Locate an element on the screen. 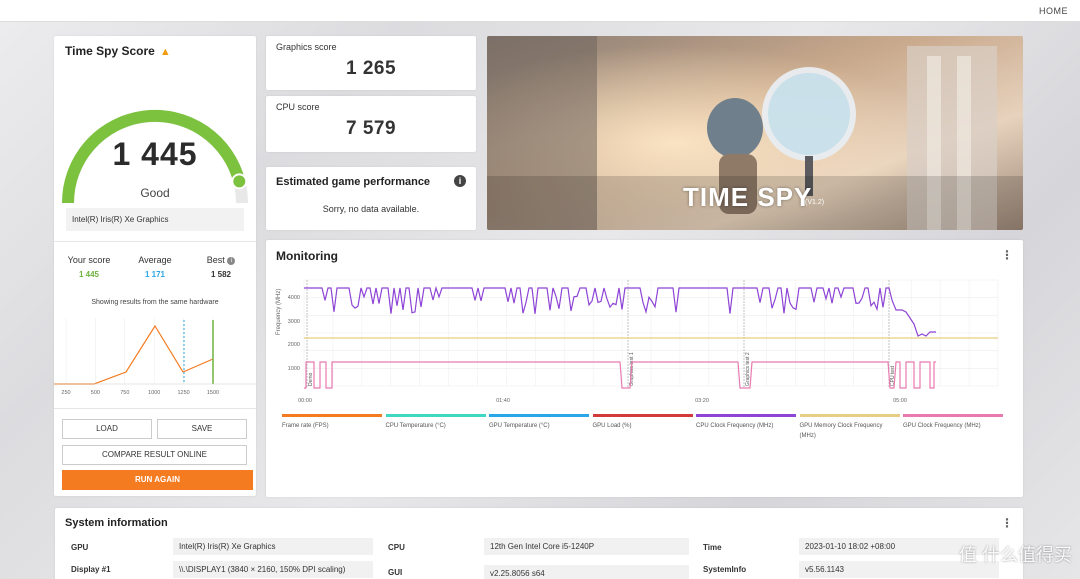 This screenshot has height=579, width=1080. your-score: Your score 1 445 is located at coordinates (89, 267).